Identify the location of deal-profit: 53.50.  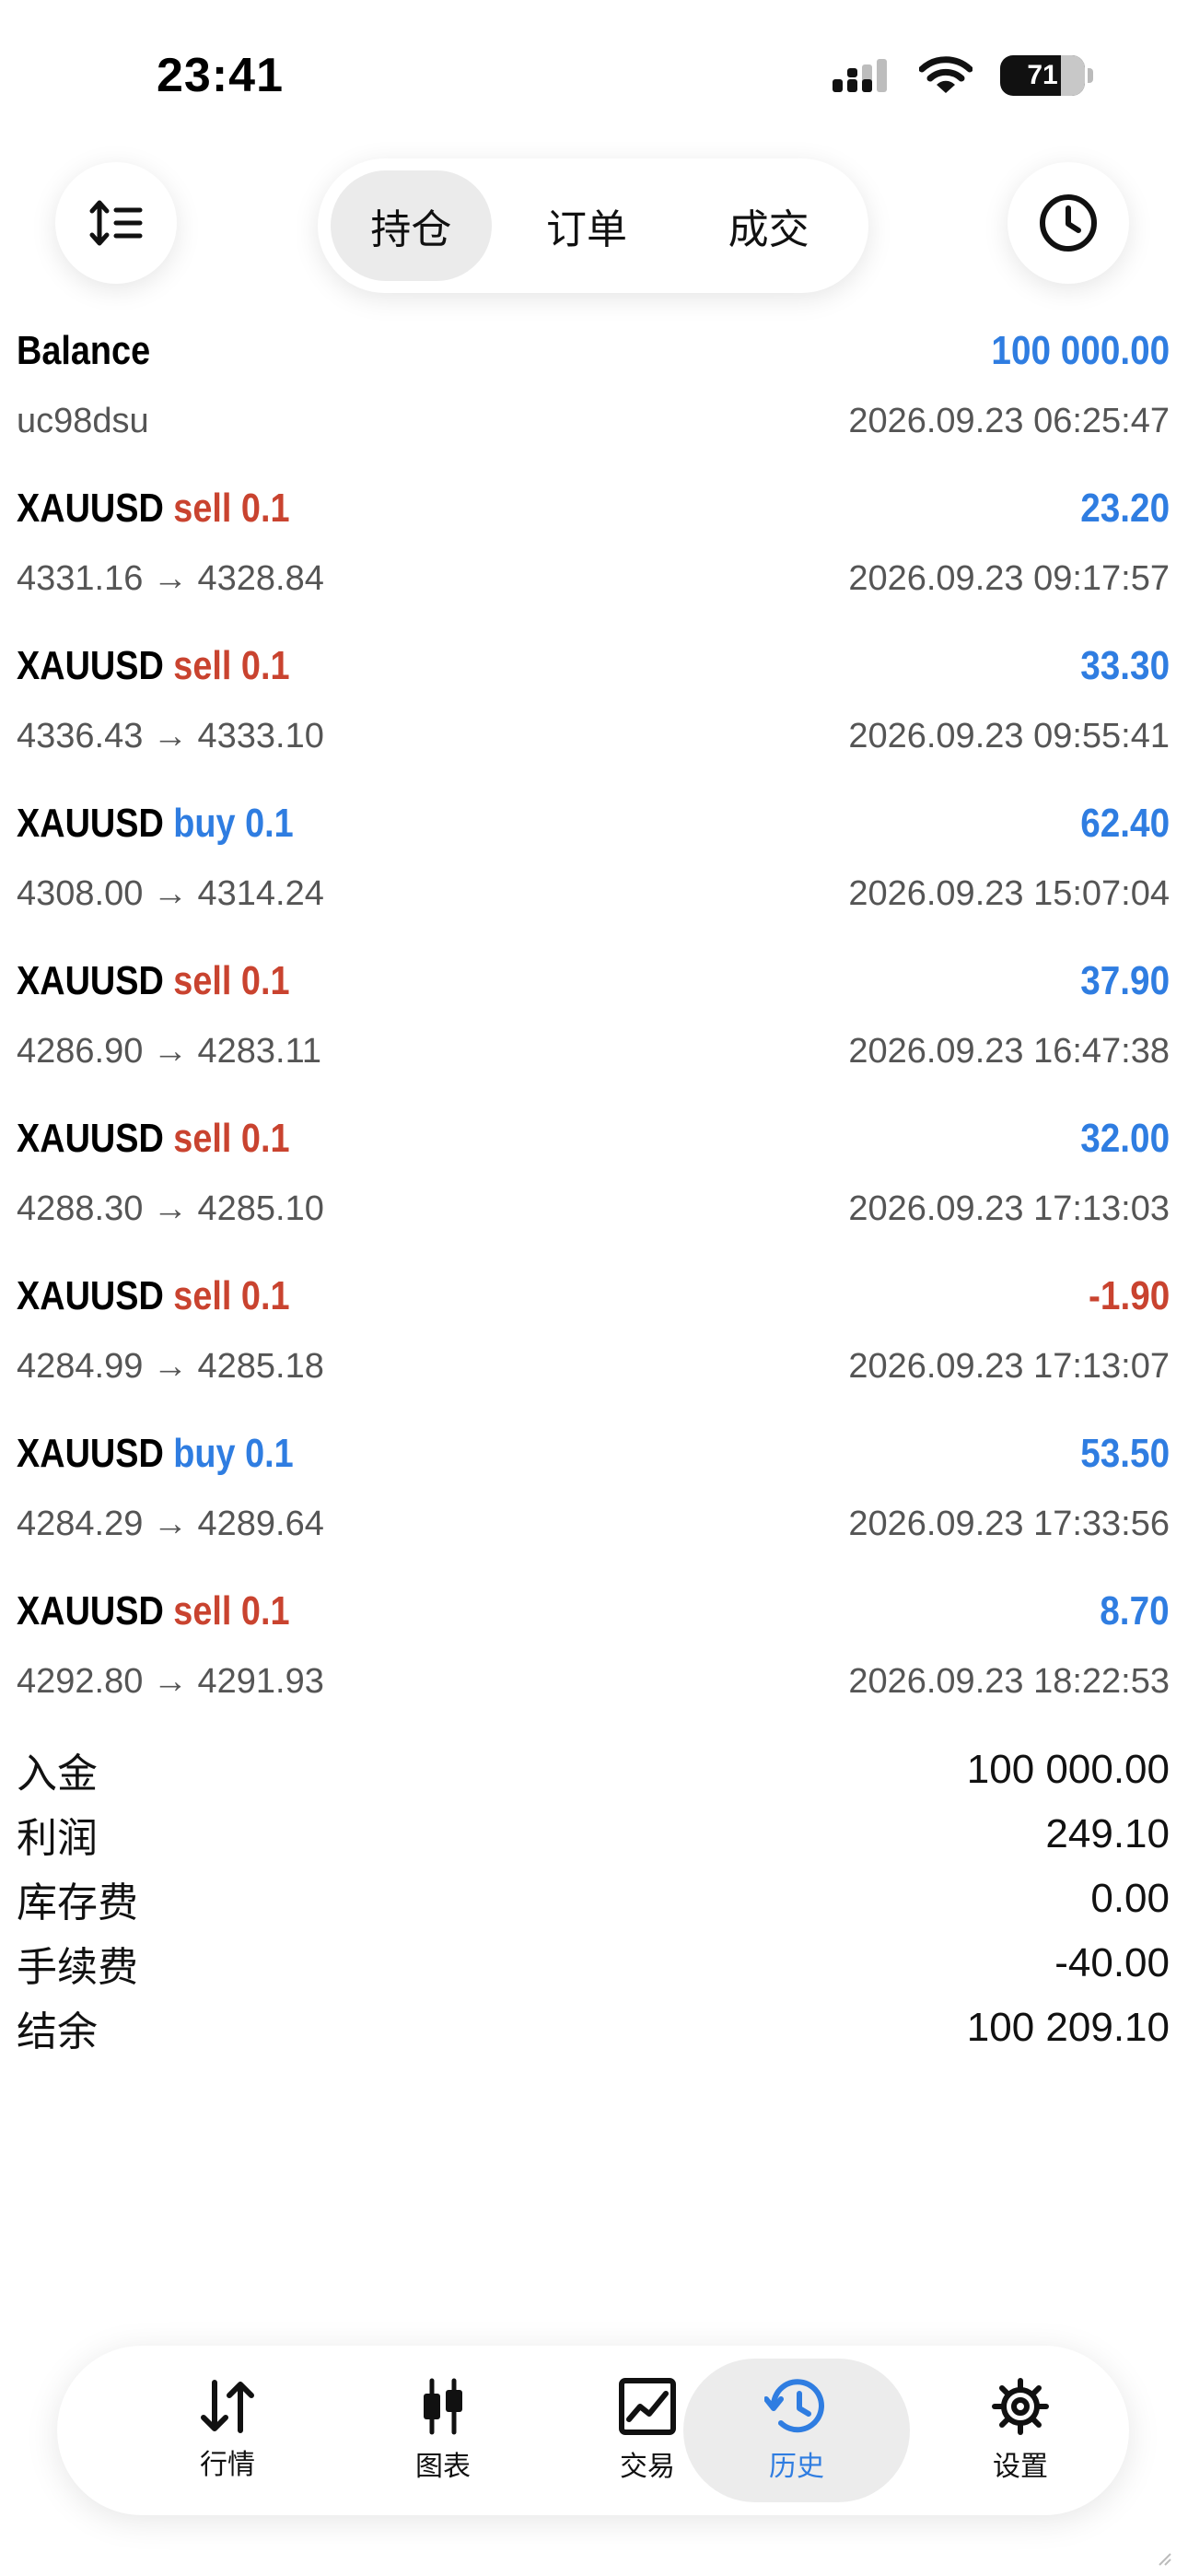
(1125, 1453).